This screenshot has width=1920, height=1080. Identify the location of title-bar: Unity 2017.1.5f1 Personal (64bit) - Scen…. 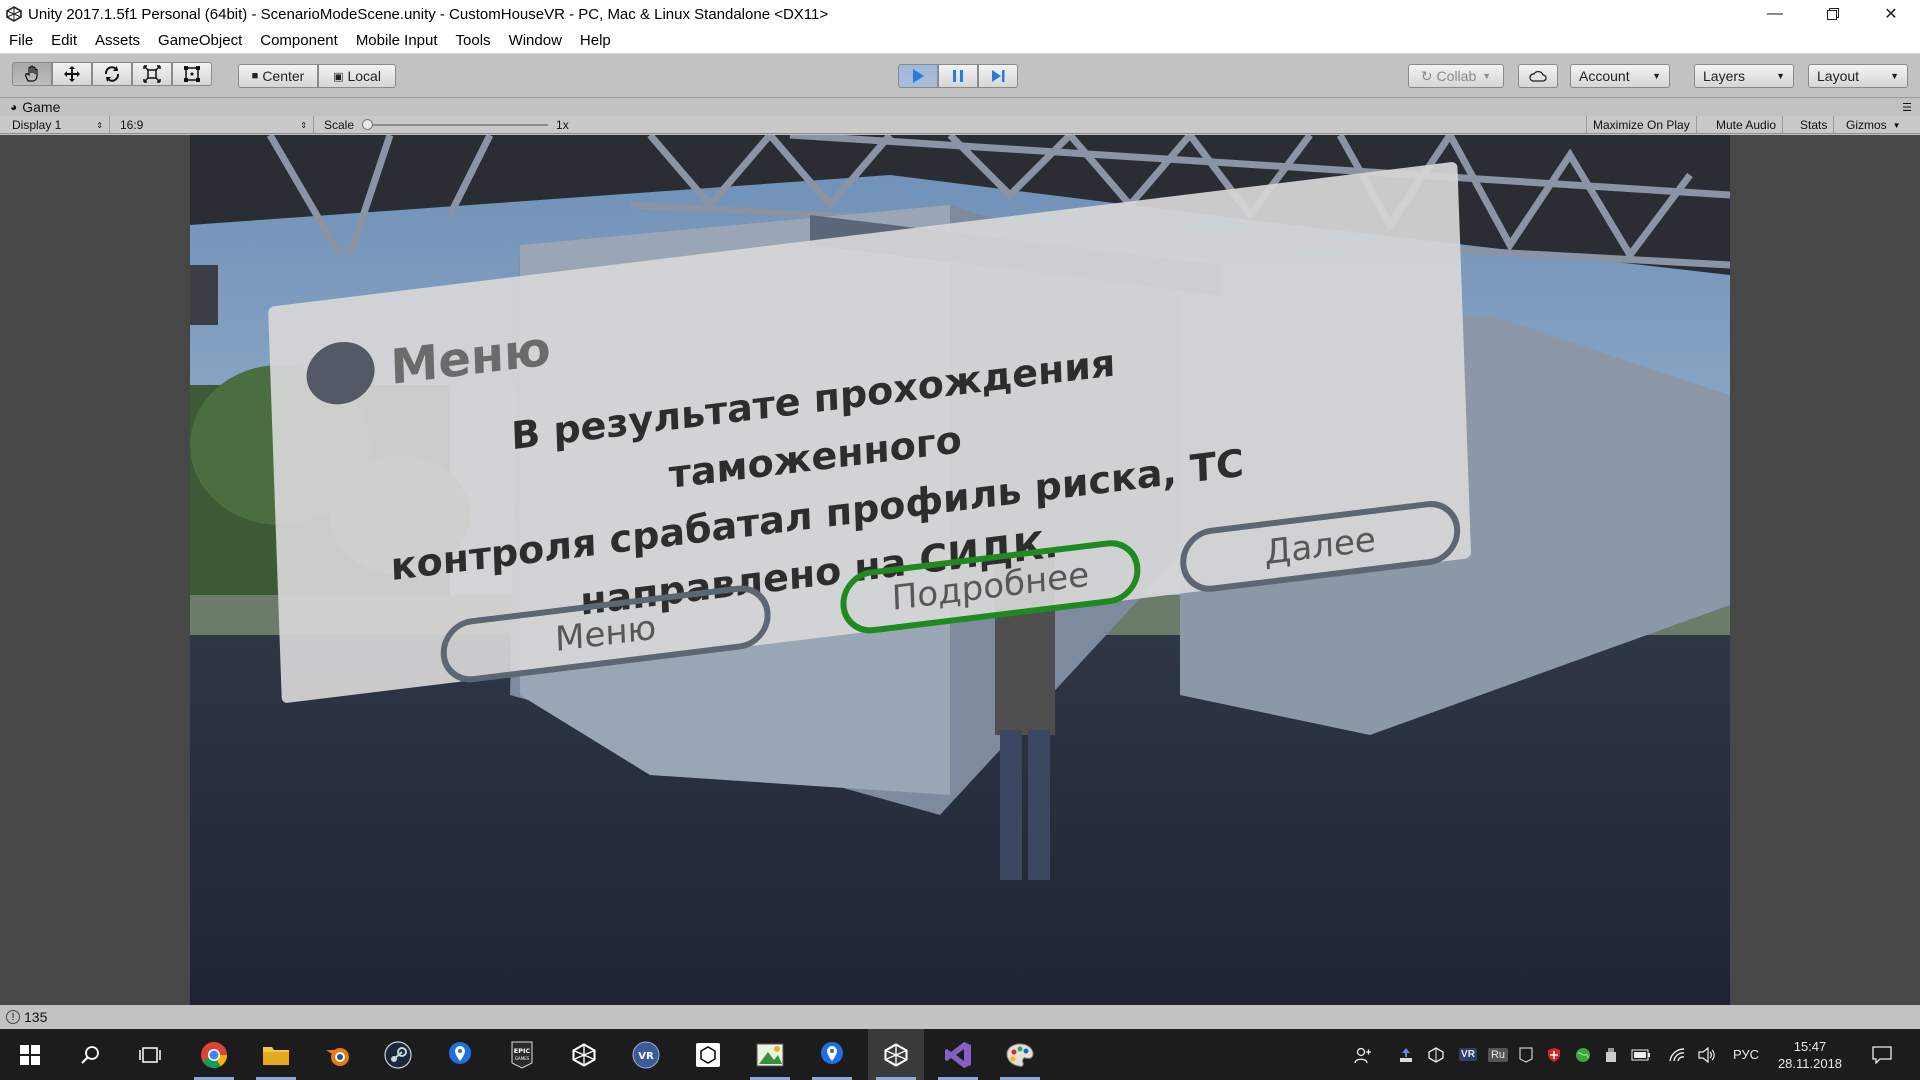
(960, 14).